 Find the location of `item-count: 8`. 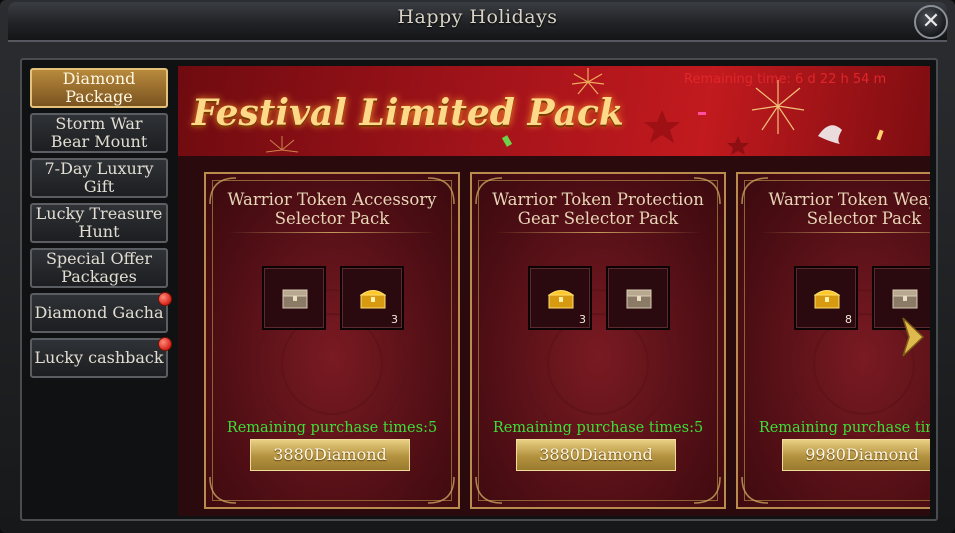

item-count: 8 is located at coordinates (848, 319).